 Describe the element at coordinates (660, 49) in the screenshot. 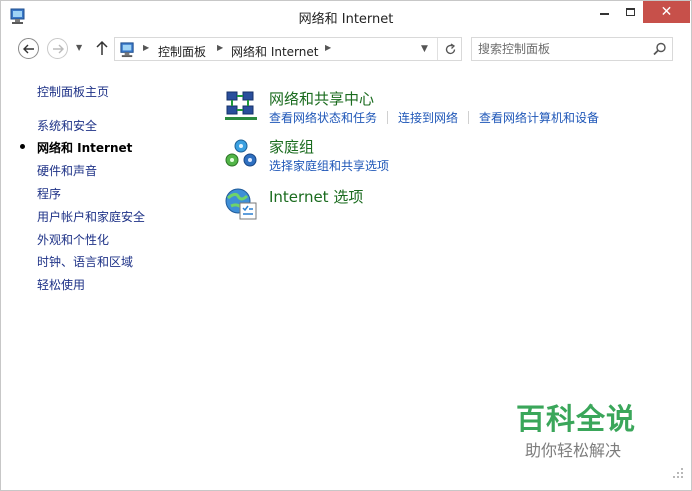

I see `search-icon` at that location.